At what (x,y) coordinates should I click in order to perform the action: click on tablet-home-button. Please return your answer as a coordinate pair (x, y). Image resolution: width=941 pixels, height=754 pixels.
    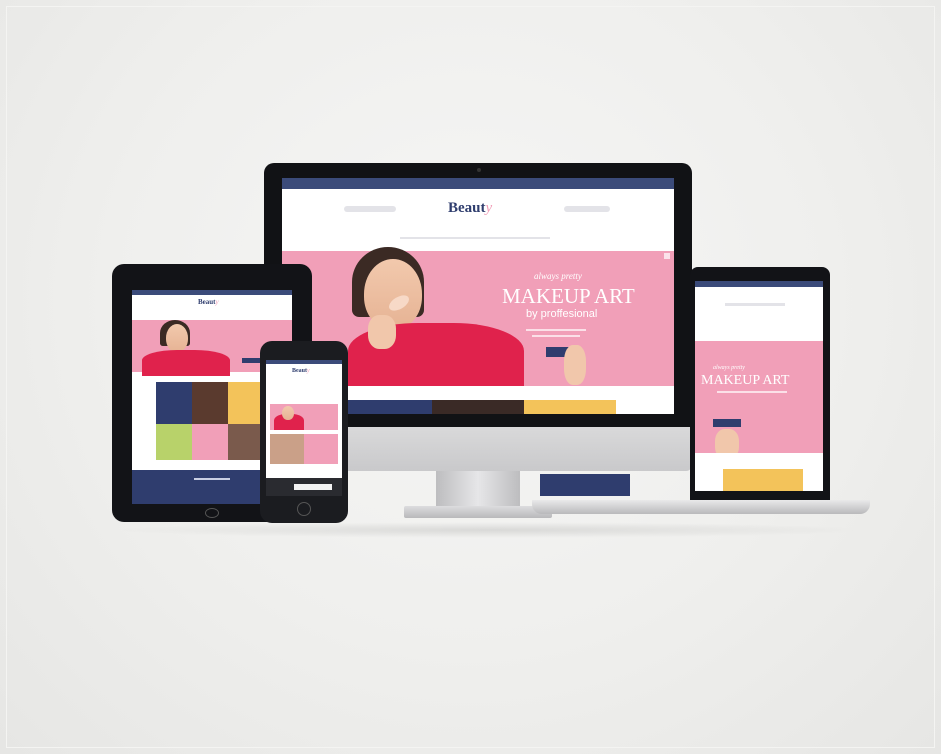
    Looking at the image, I should click on (212, 513).